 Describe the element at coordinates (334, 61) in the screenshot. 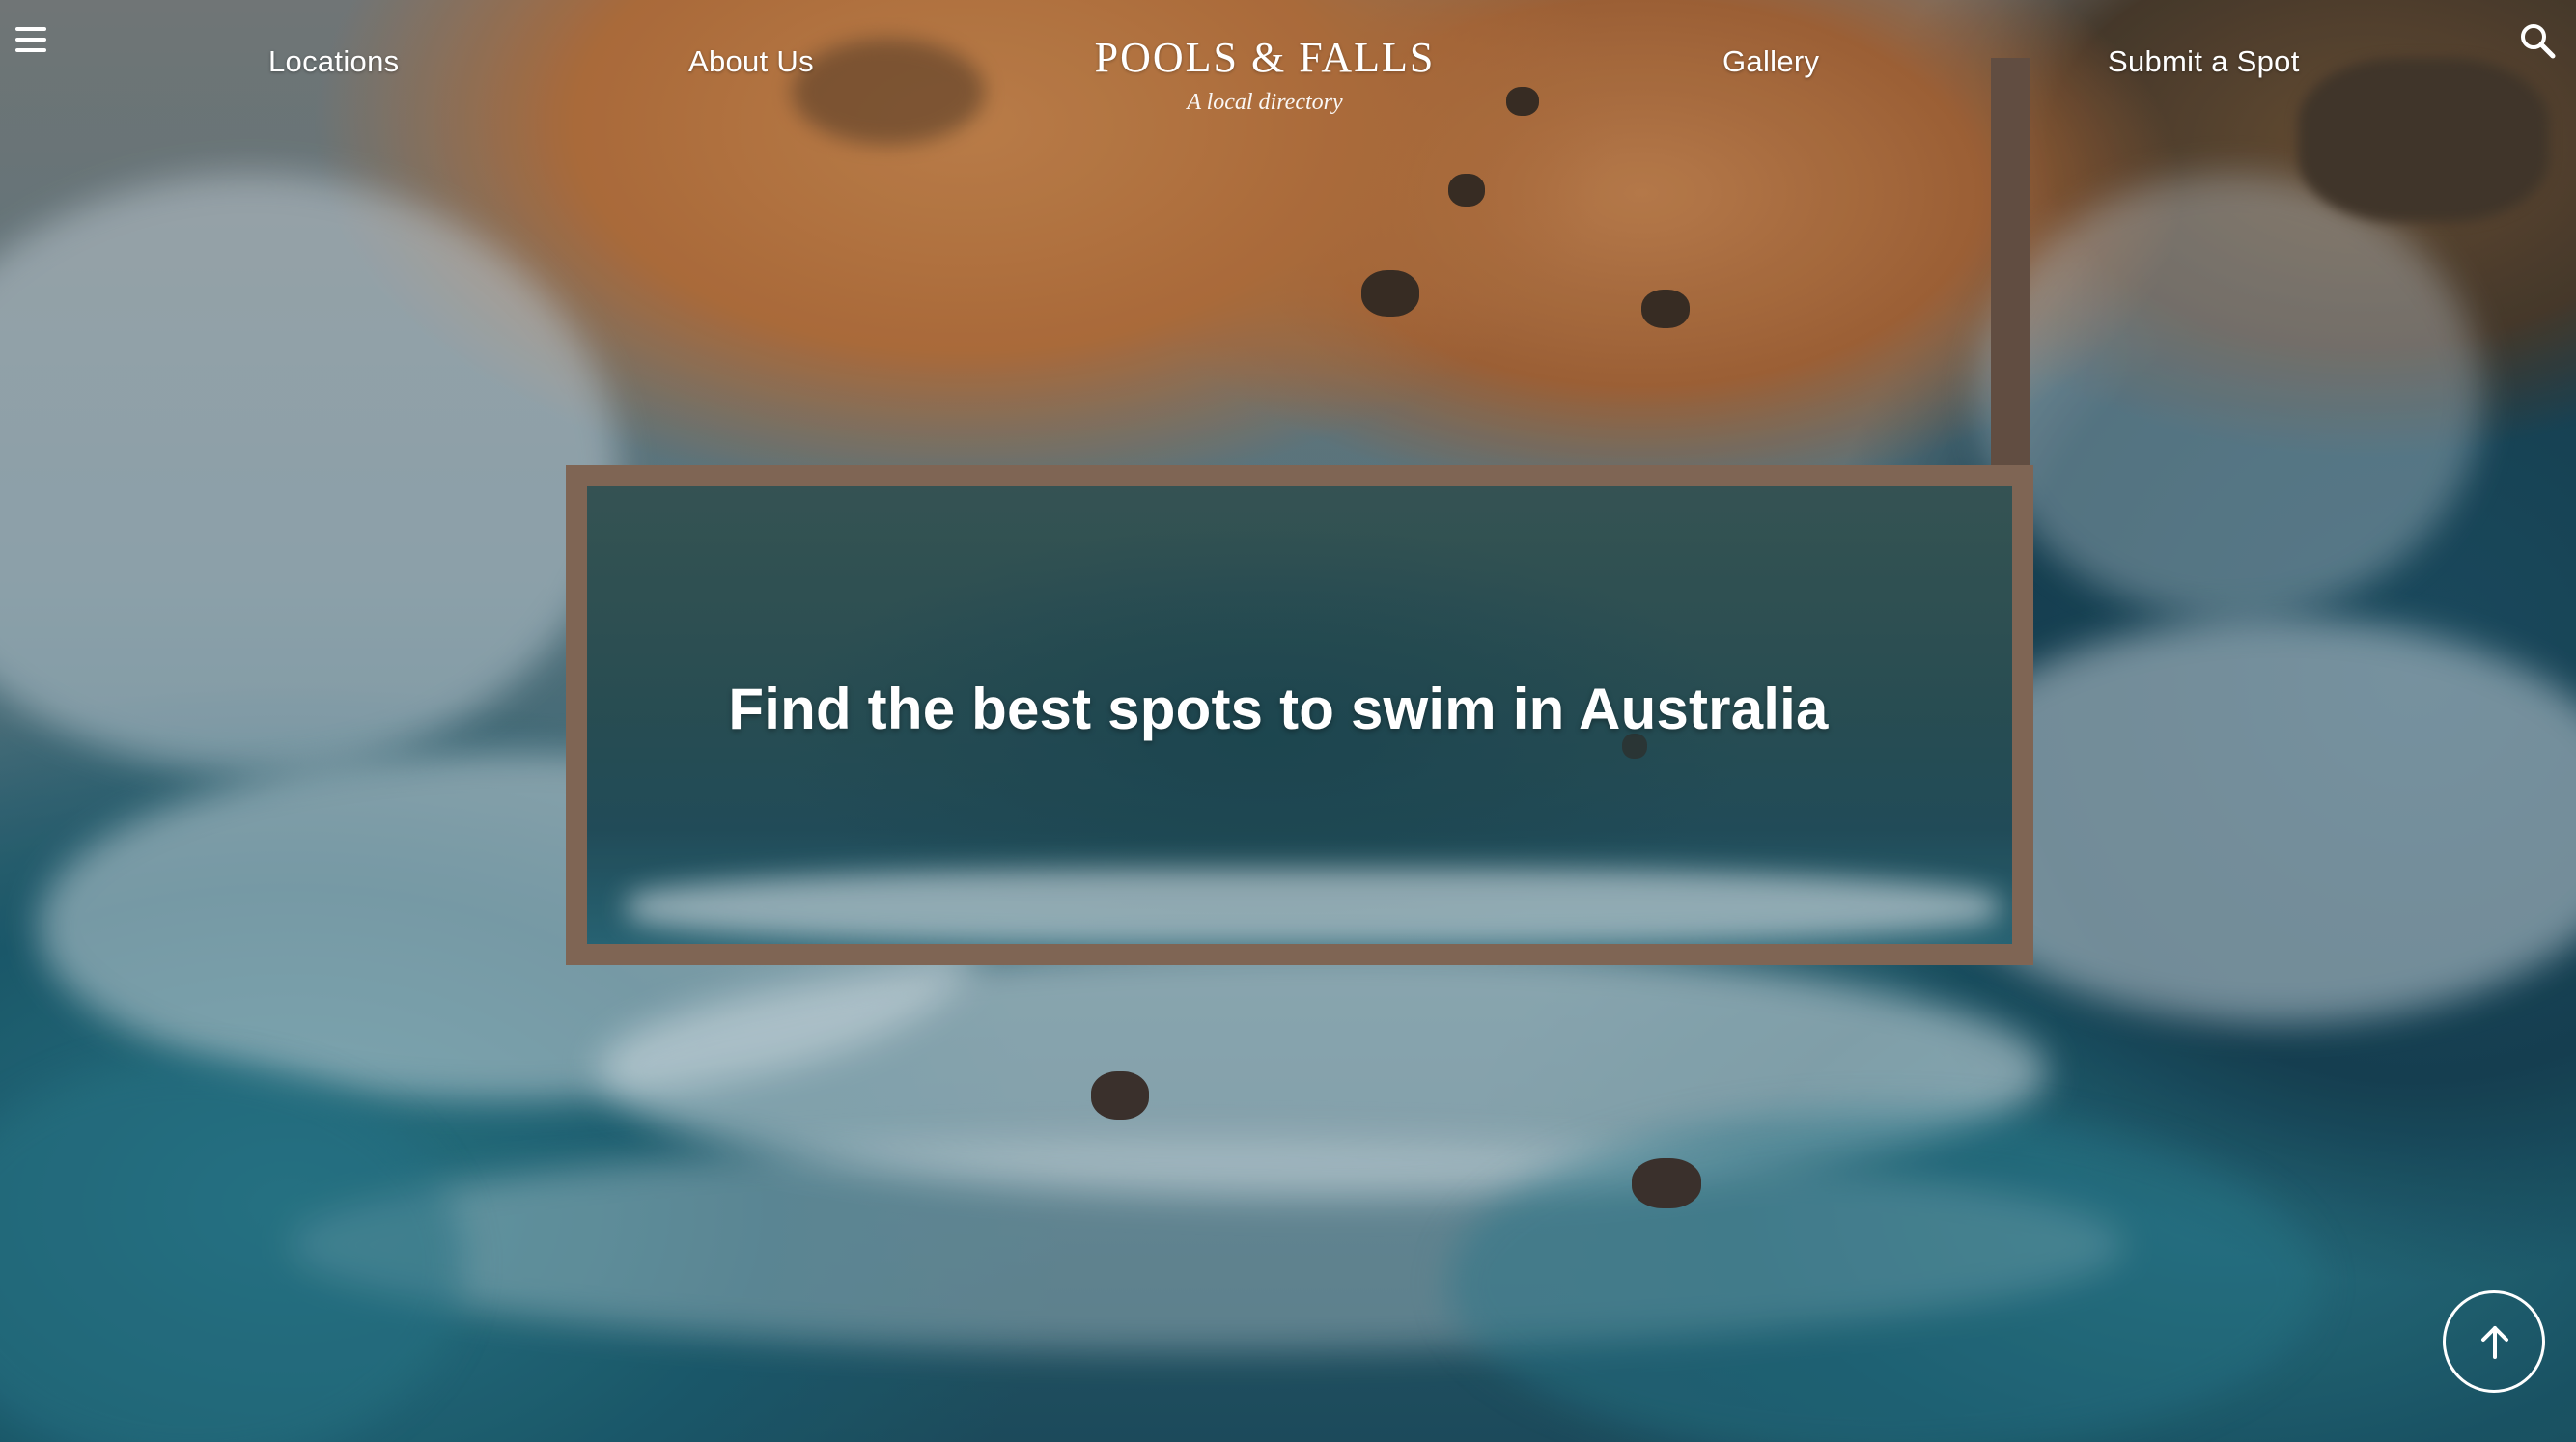

I see `nav-link-locations: Locations` at that location.